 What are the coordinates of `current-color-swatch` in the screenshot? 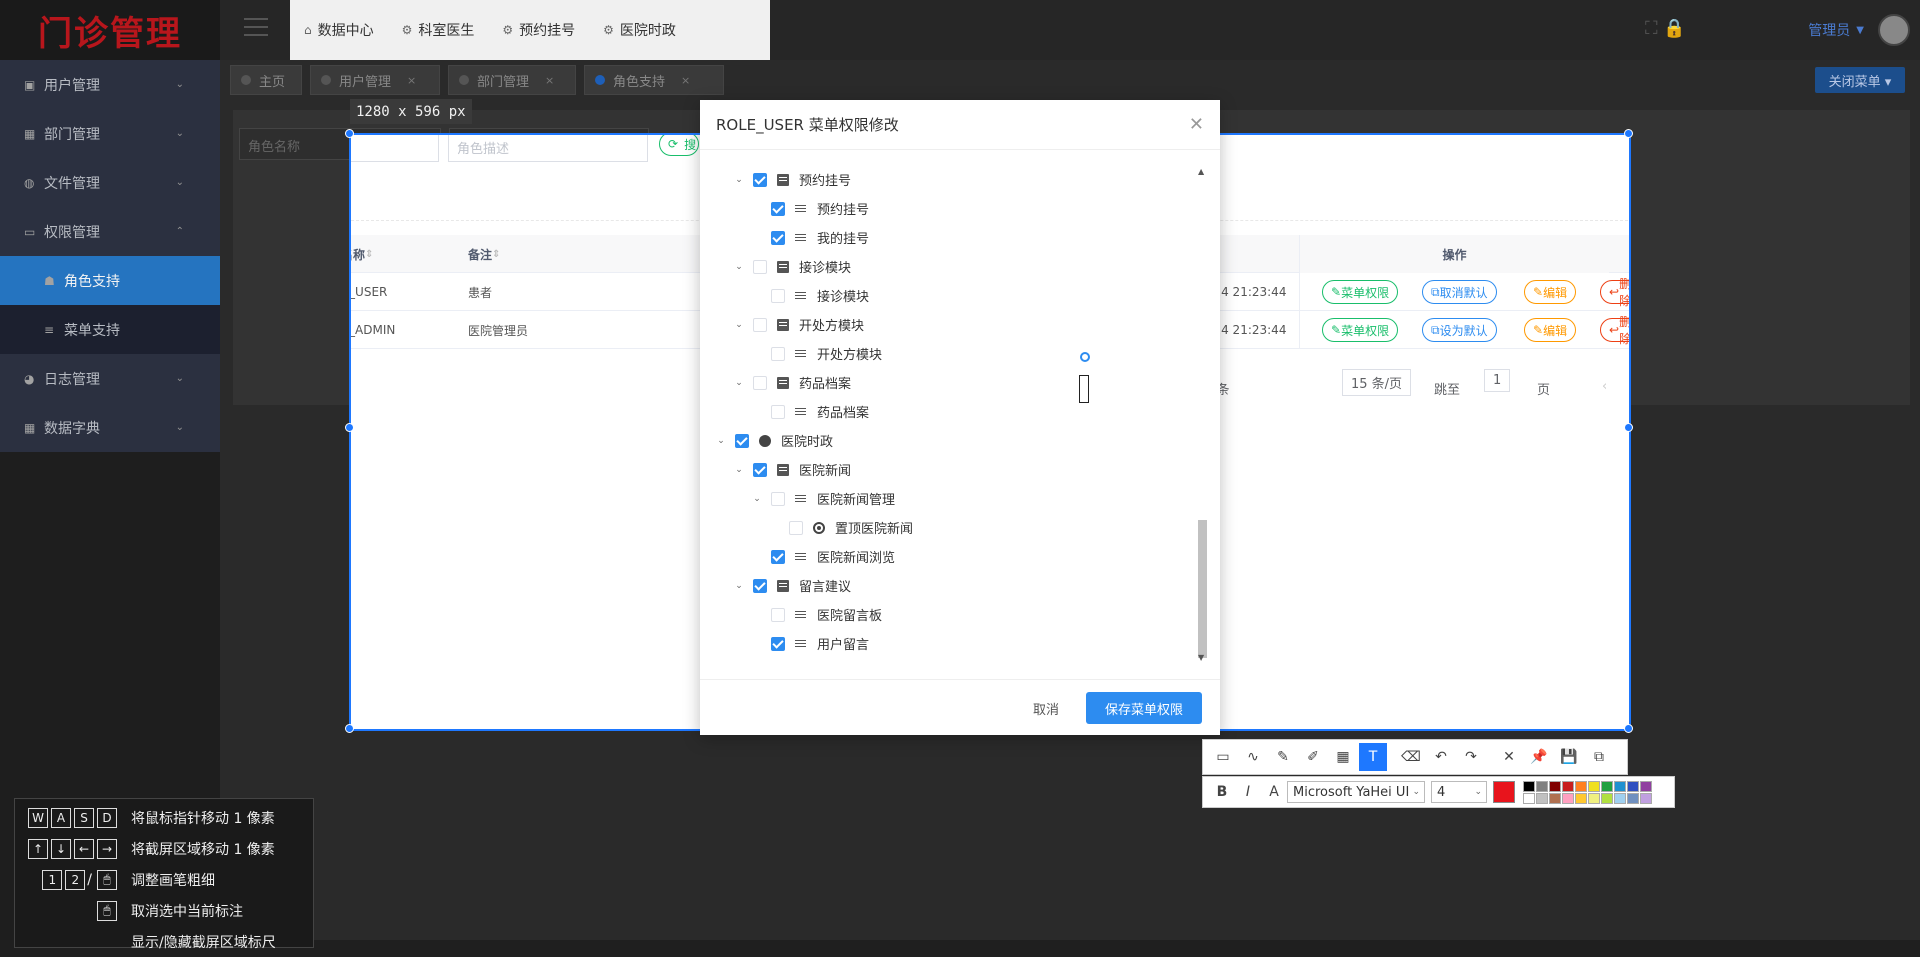 It's located at (1504, 792).